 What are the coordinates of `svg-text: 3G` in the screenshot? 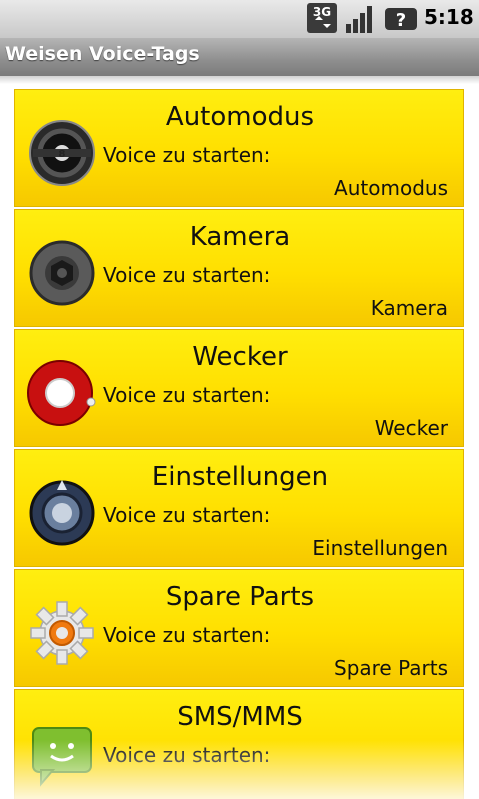 It's located at (322, 12).